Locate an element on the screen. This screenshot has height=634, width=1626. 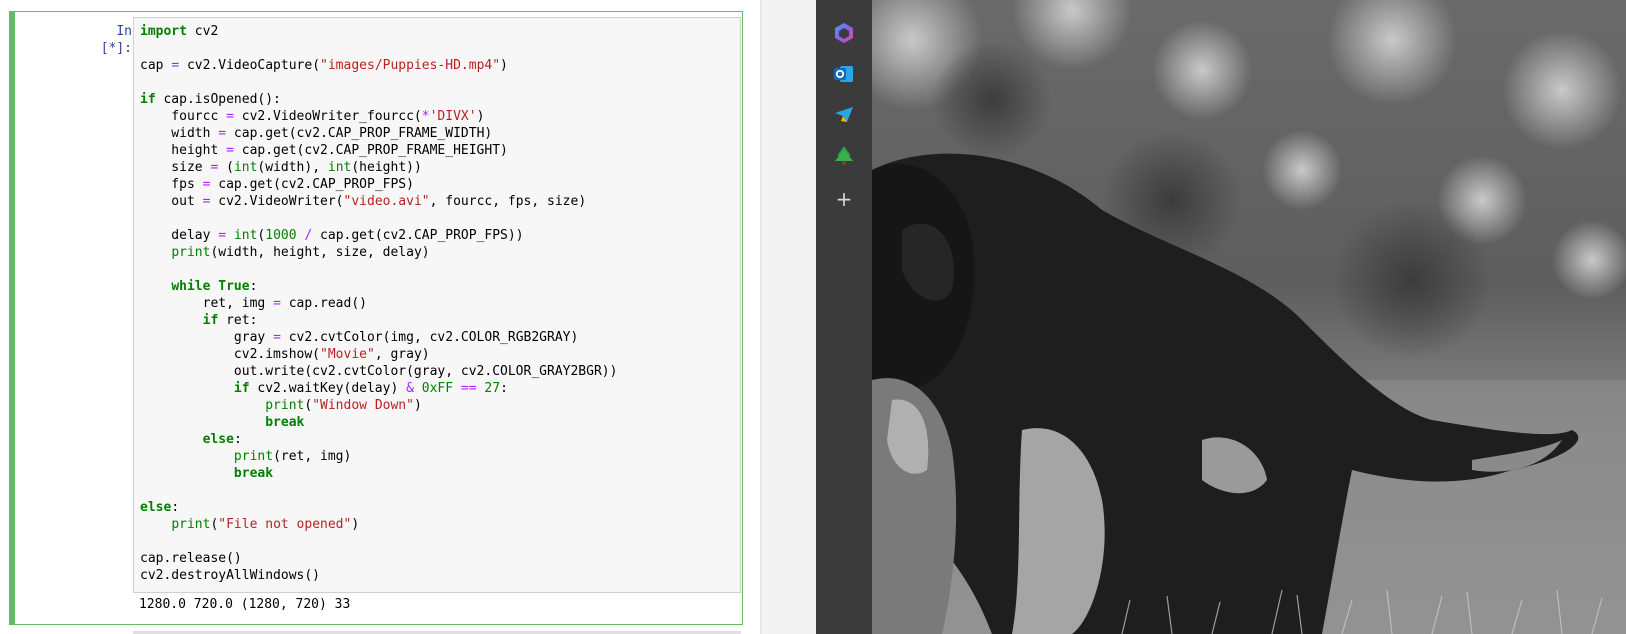
outlook-icon is located at coordinates (844, 74).